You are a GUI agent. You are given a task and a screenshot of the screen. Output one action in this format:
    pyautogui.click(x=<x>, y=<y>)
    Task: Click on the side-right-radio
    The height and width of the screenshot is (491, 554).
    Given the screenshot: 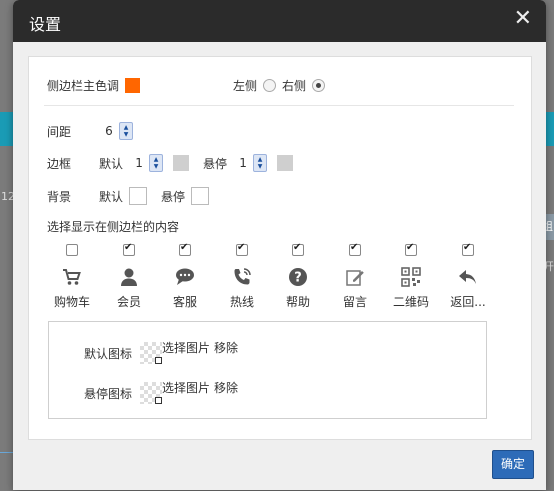 What is the action you would take?
    pyautogui.click(x=319, y=85)
    